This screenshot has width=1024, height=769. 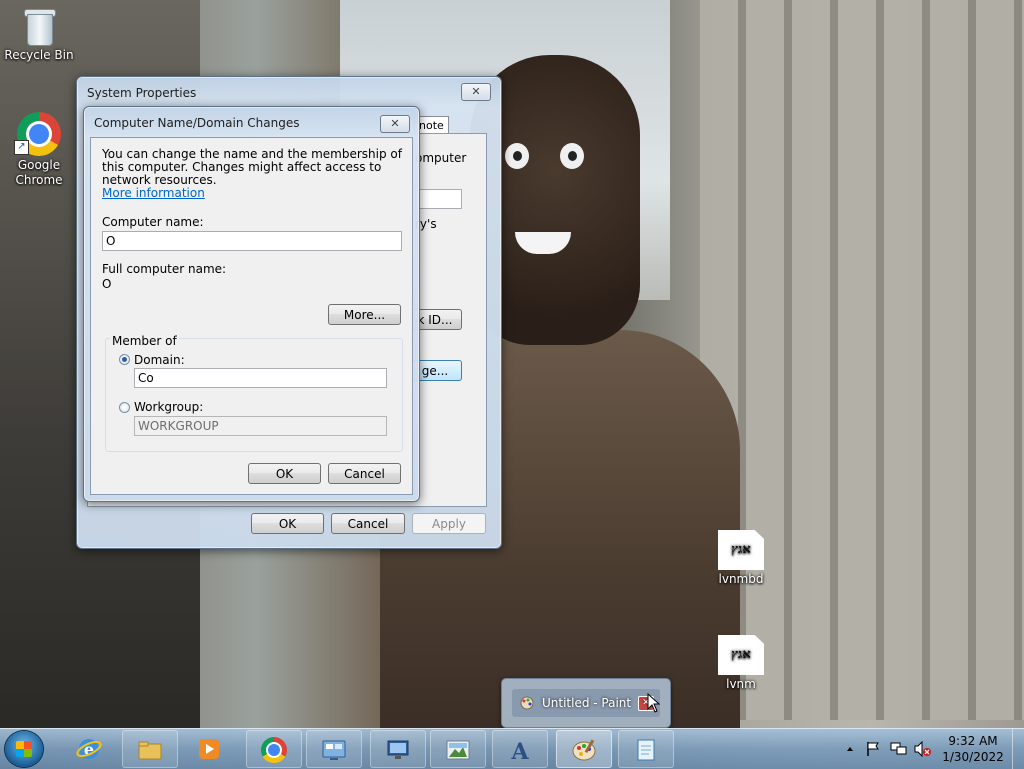 I want to click on apply-button: Apply, so click(x=449, y=523).